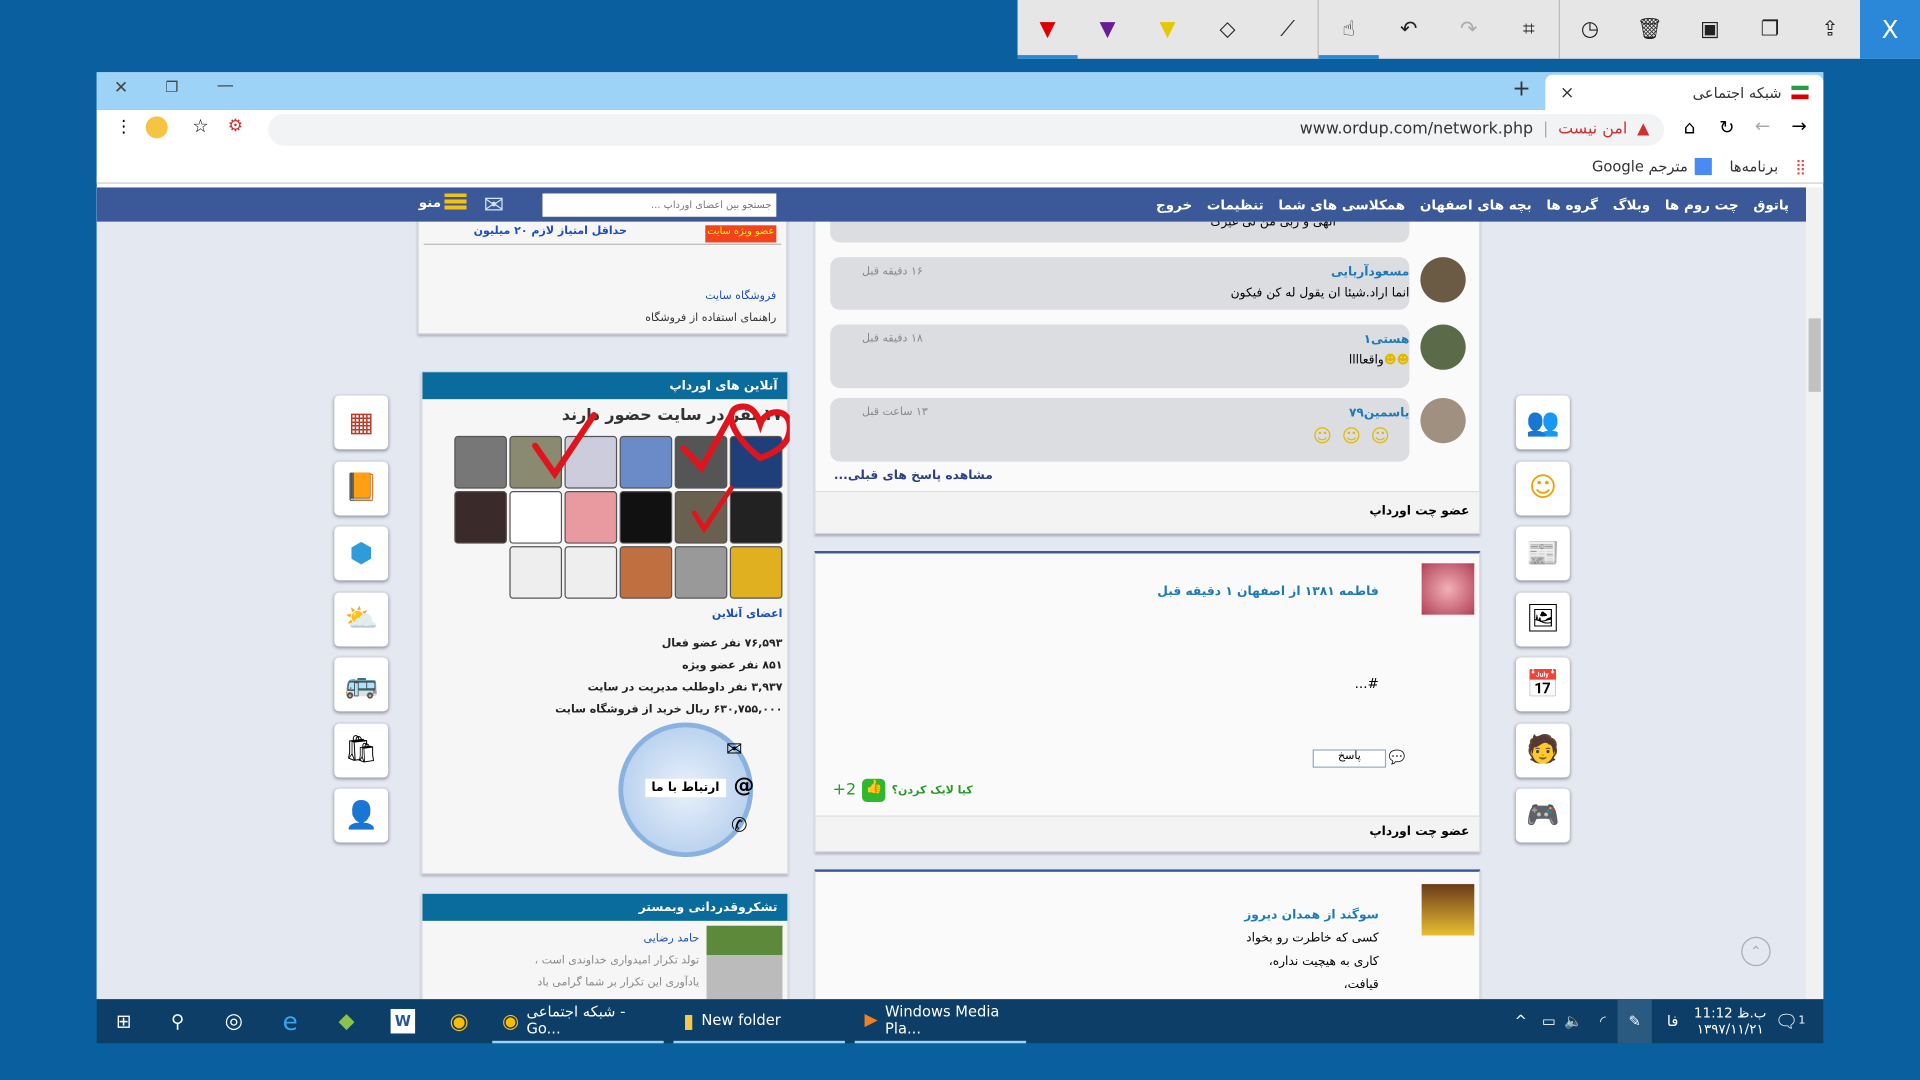  I want to click on purple-pen-icon: ▼, so click(1108, 29).